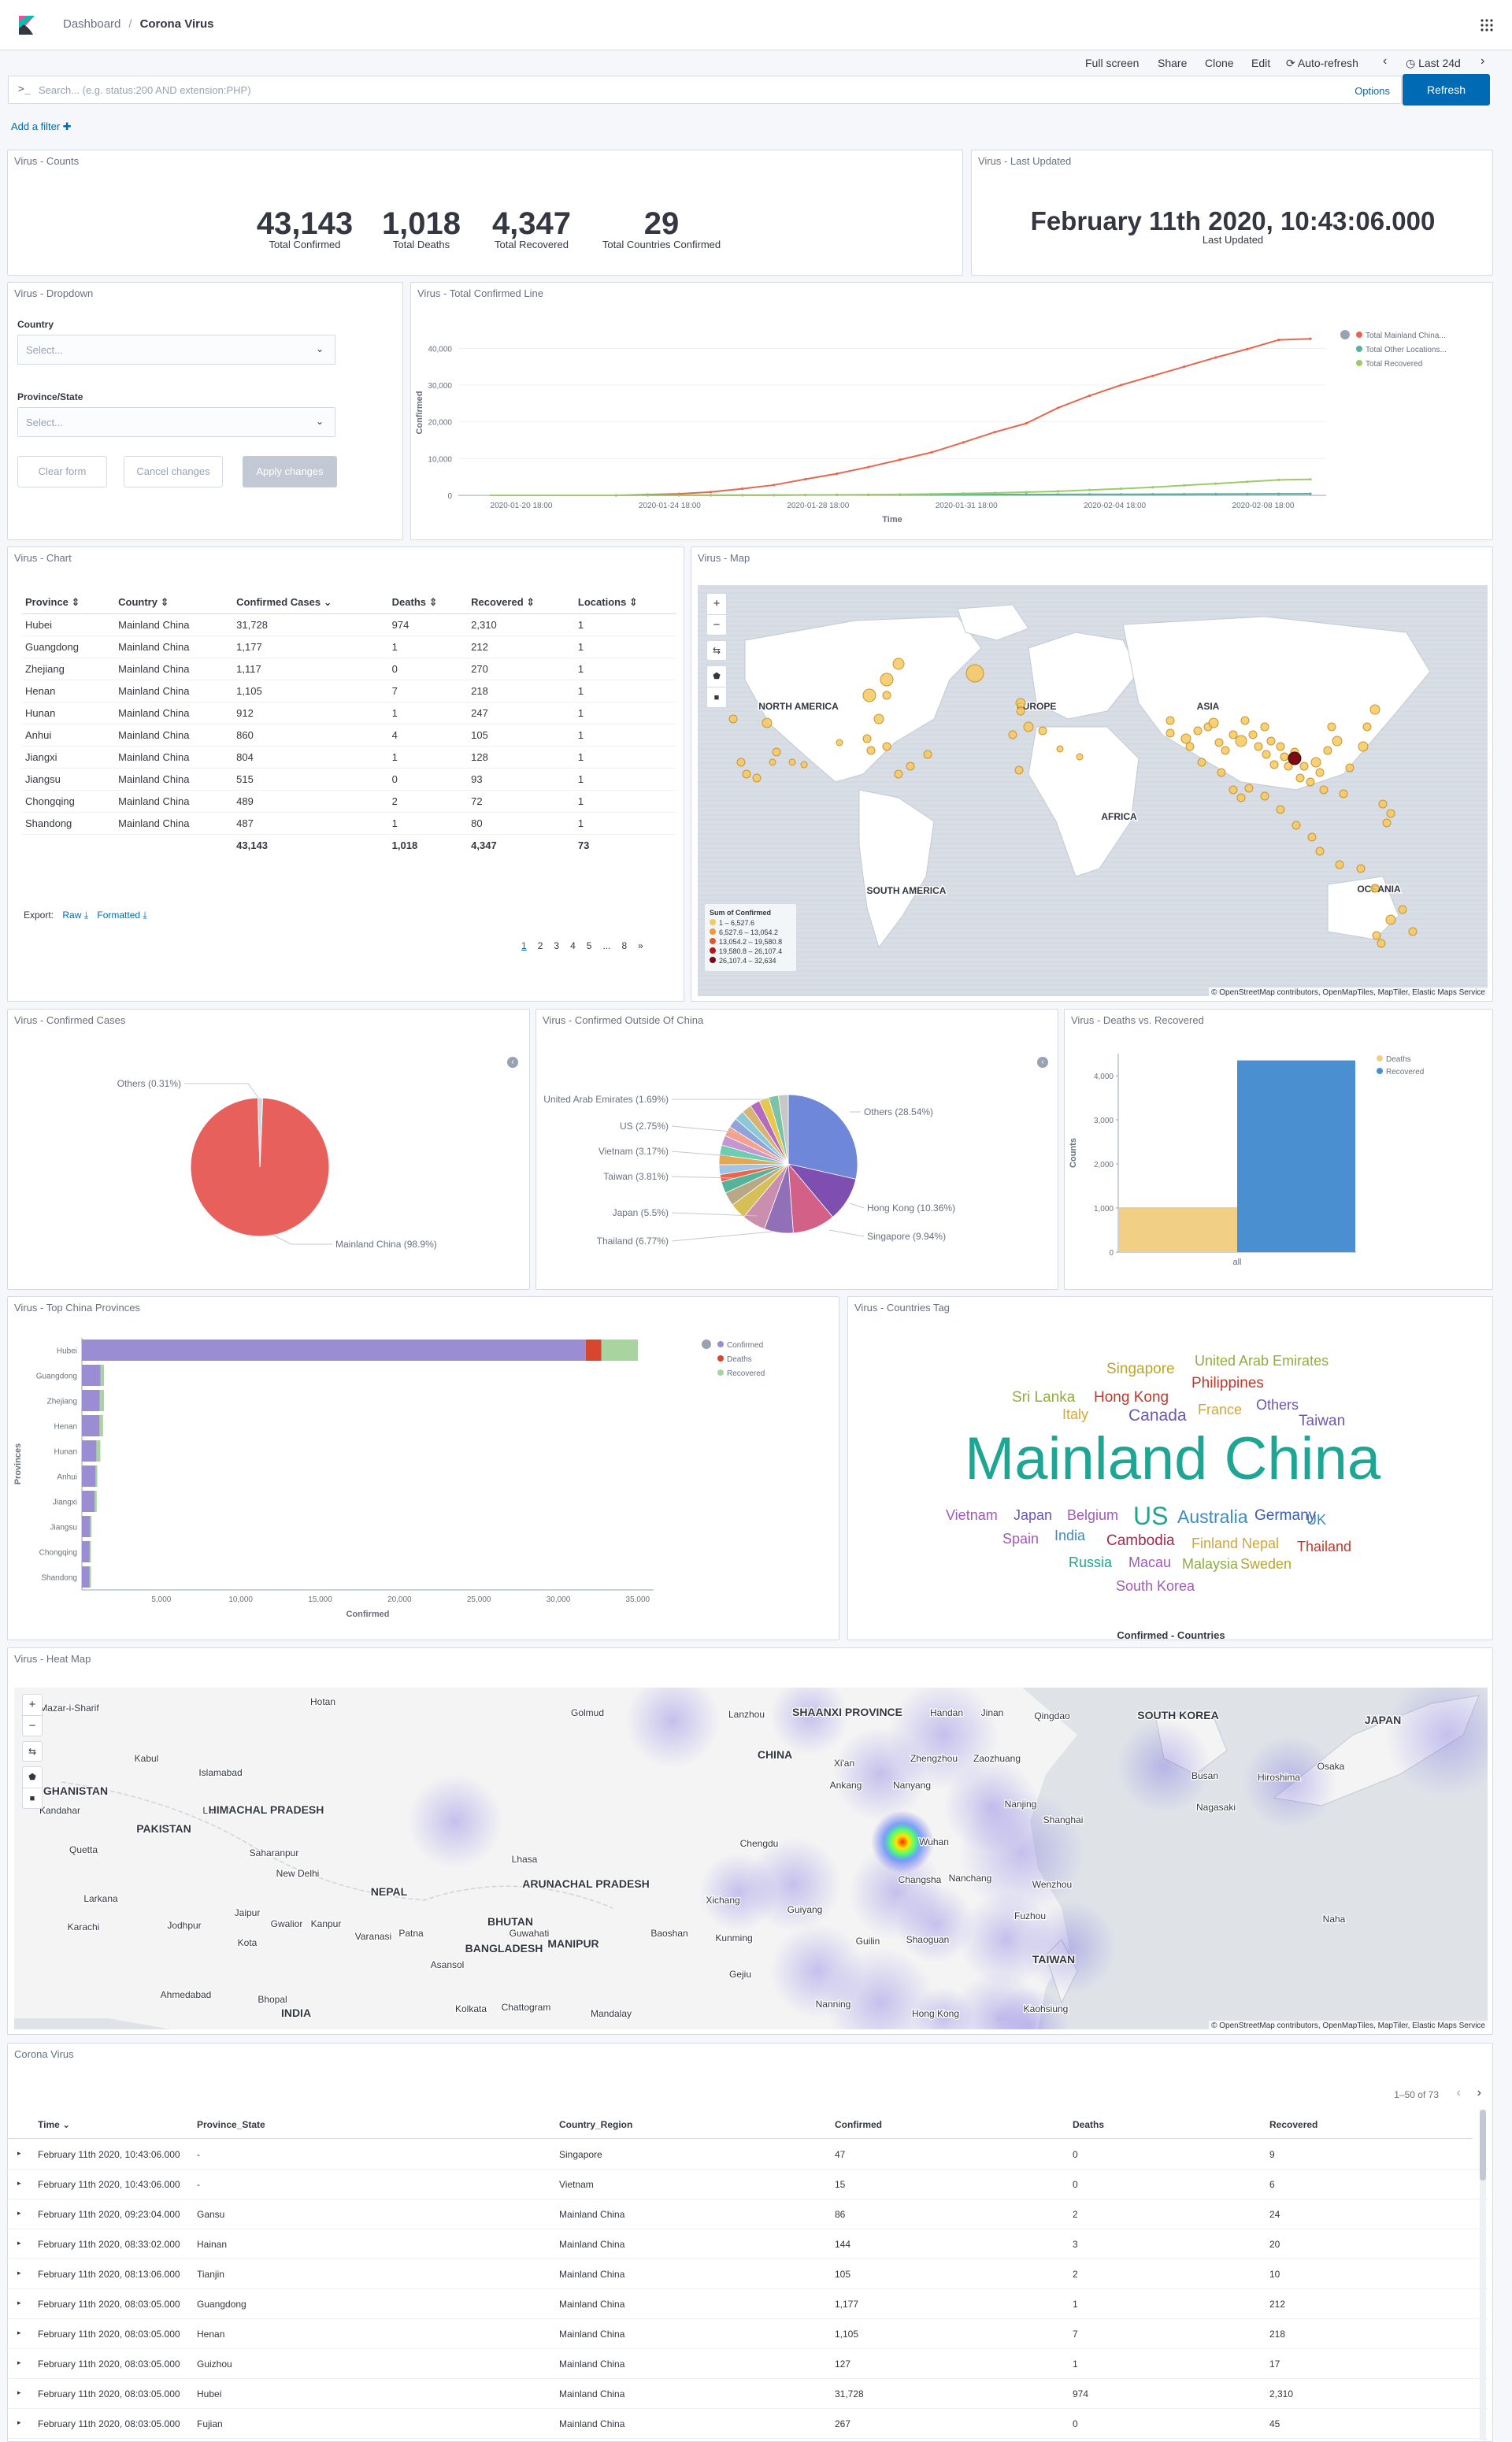  Describe the element at coordinates (1385, 61) in the screenshot. I see `time-back-icon: ‹` at that location.